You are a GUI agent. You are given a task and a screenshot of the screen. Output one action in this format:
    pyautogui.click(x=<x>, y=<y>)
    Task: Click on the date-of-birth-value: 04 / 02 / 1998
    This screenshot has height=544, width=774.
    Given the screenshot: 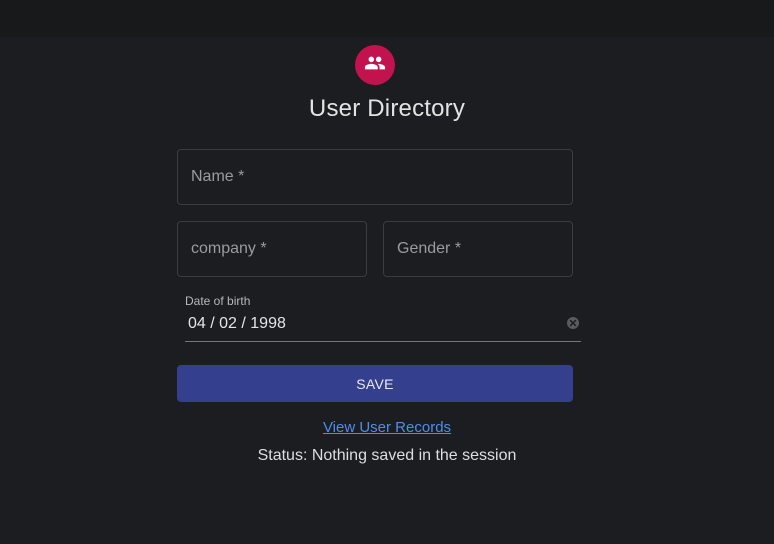 What is the action you would take?
    pyautogui.click(x=237, y=324)
    